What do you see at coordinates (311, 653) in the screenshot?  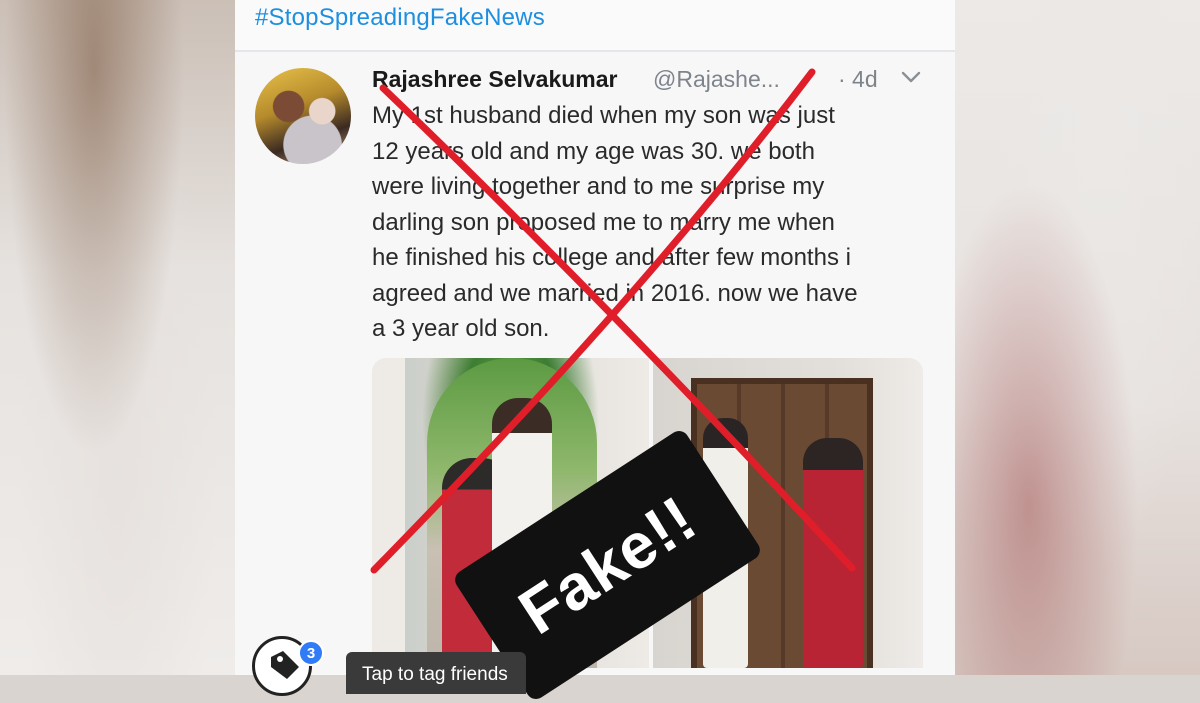 I see `tag-count-badge: 3` at bounding box center [311, 653].